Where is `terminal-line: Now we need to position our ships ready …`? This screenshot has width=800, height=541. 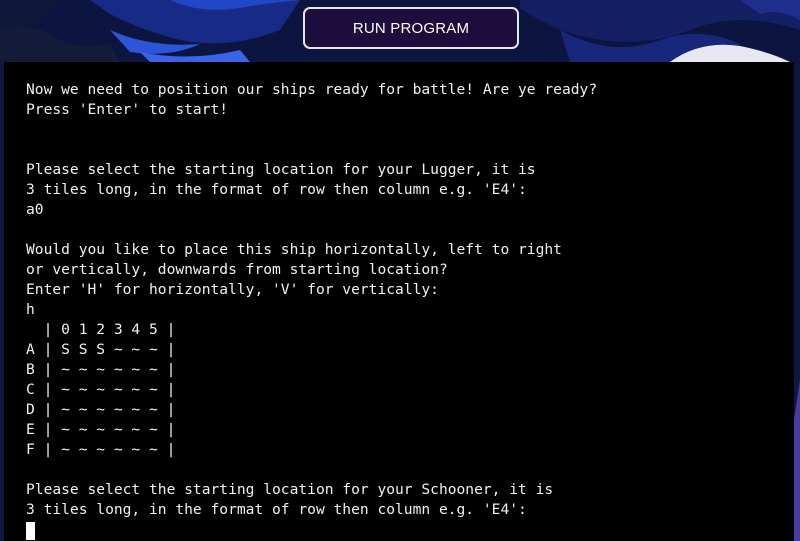
terminal-line: Now we need to position our ships ready … is located at coordinates (312, 89).